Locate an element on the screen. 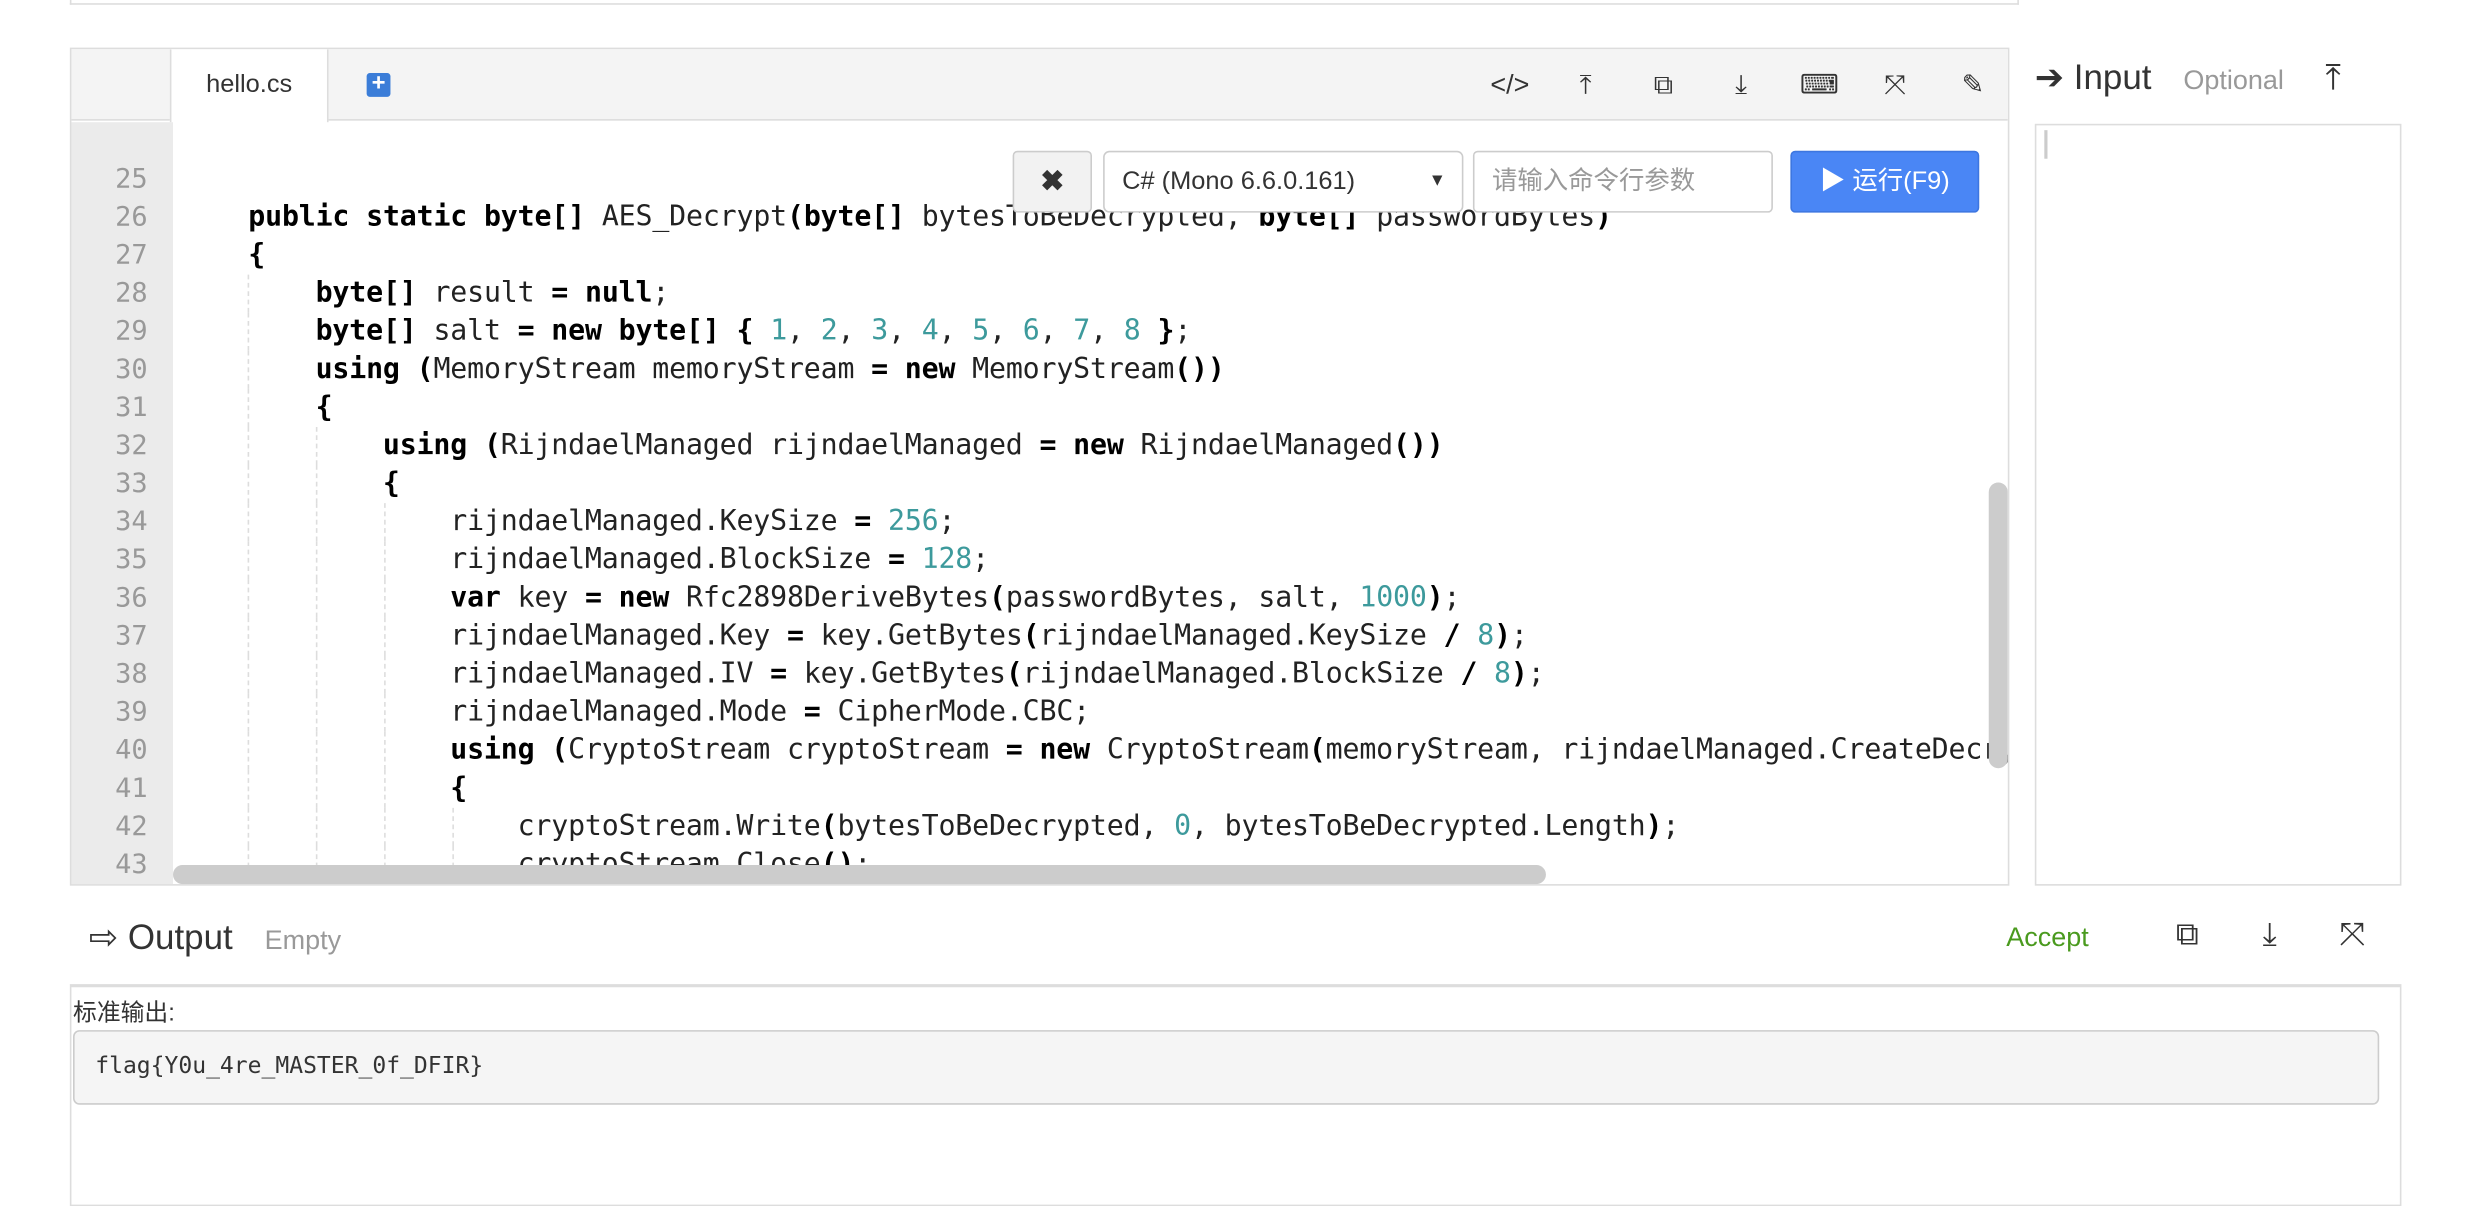  code-icon: </> is located at coordinates (1509, 85).